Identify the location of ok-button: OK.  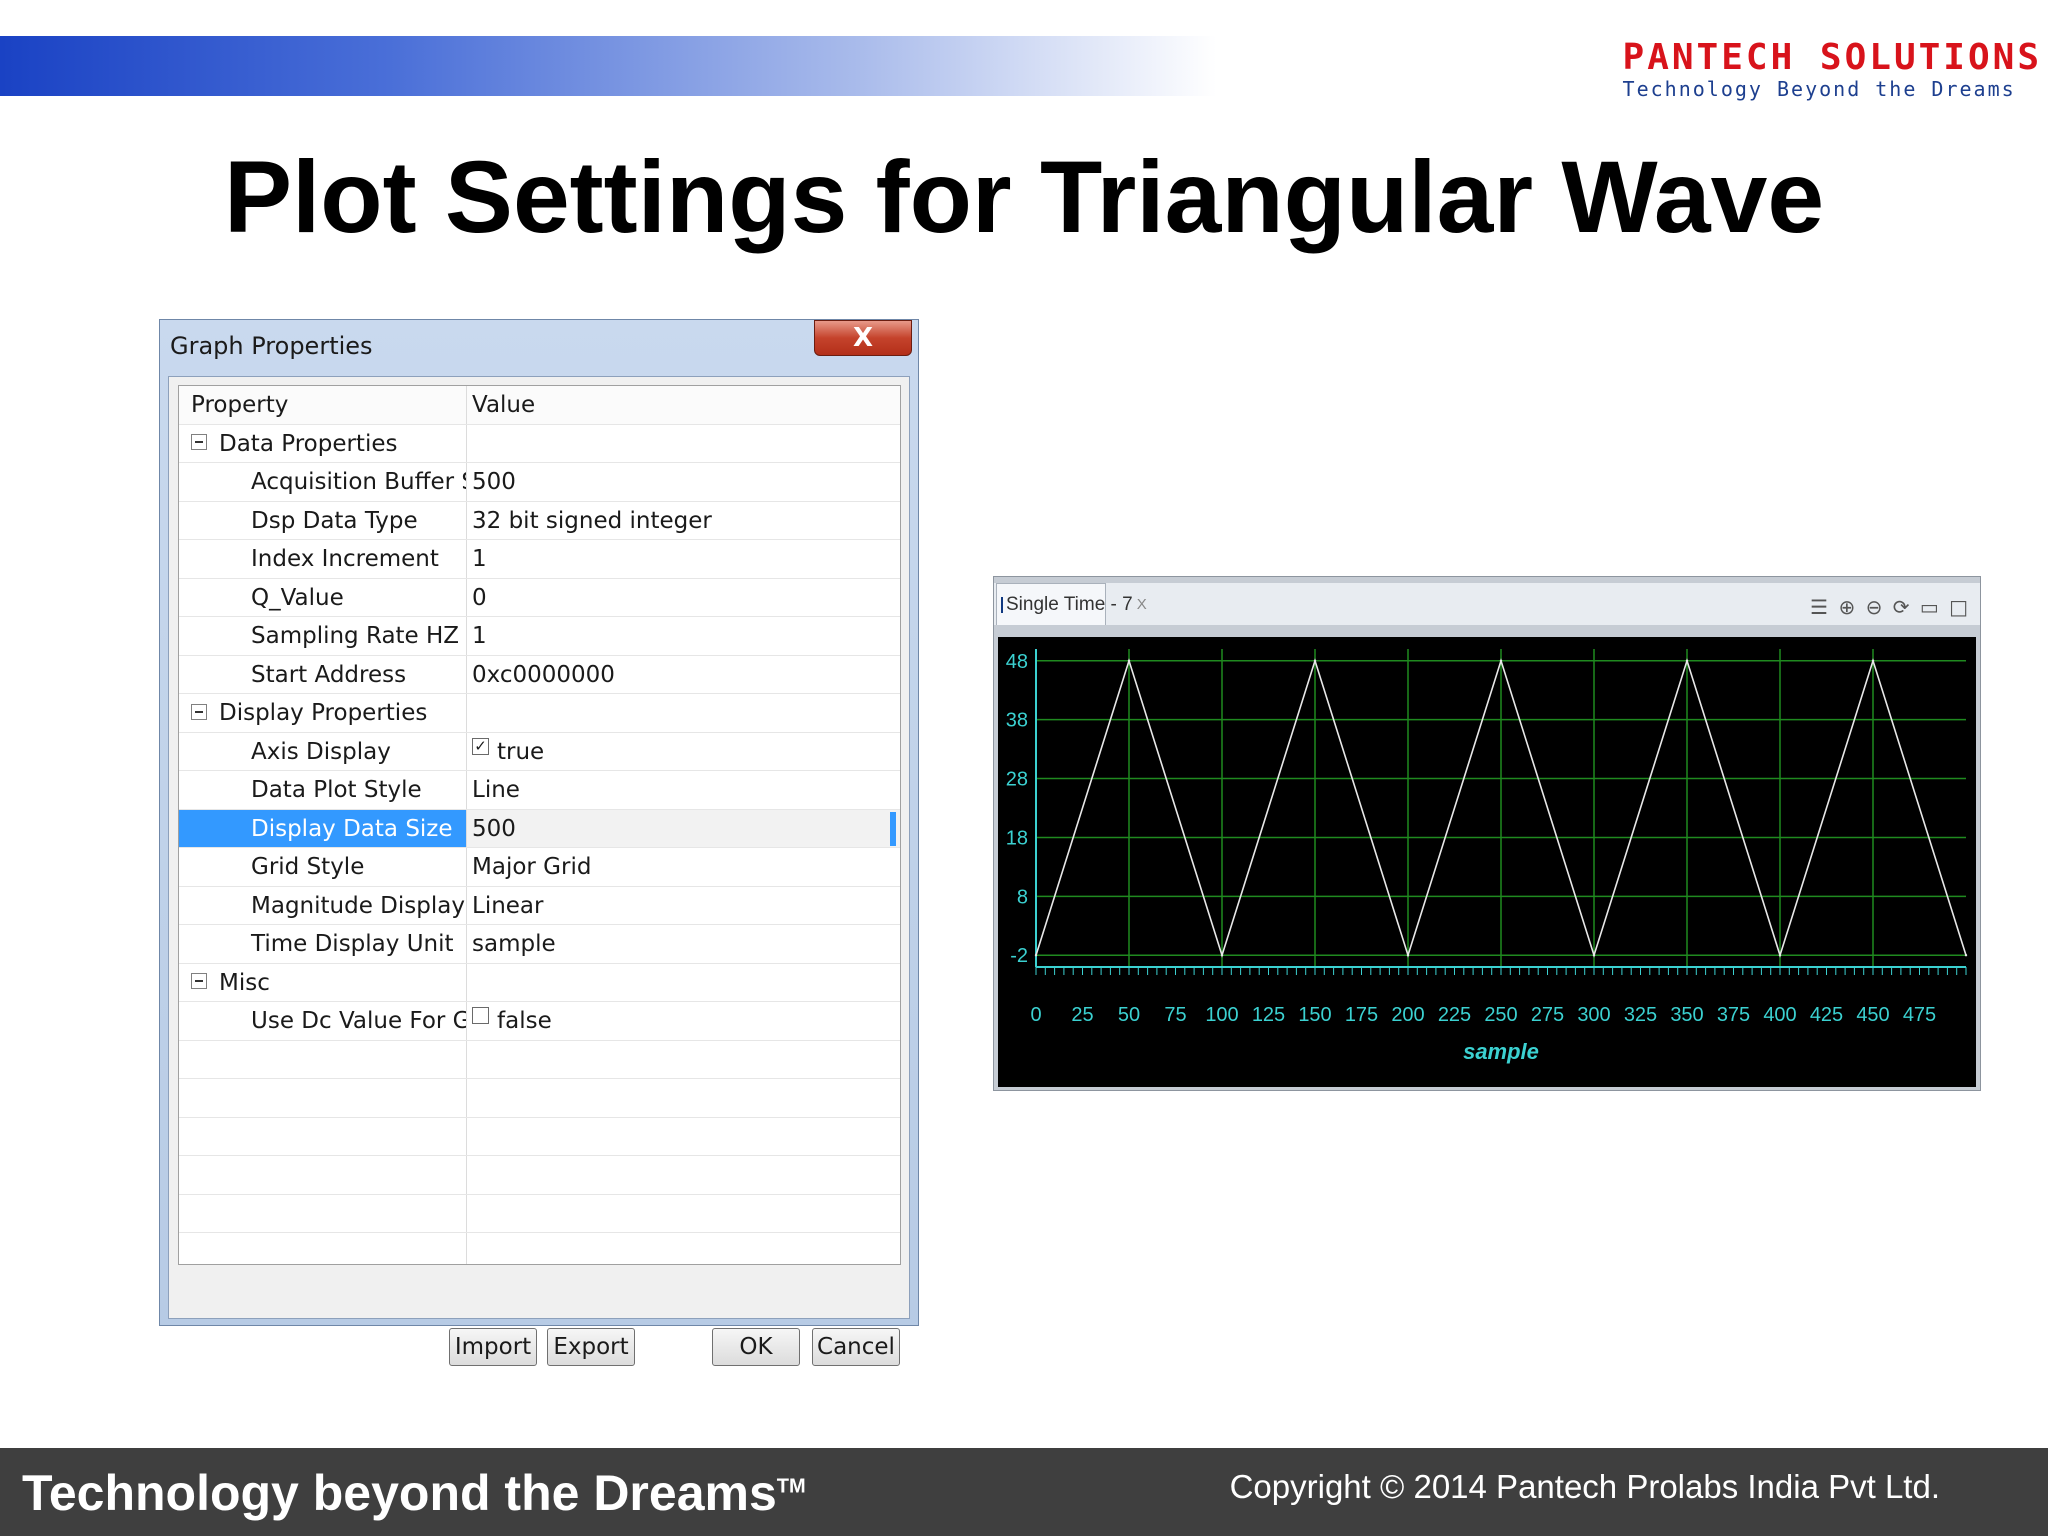
(756, 1347).